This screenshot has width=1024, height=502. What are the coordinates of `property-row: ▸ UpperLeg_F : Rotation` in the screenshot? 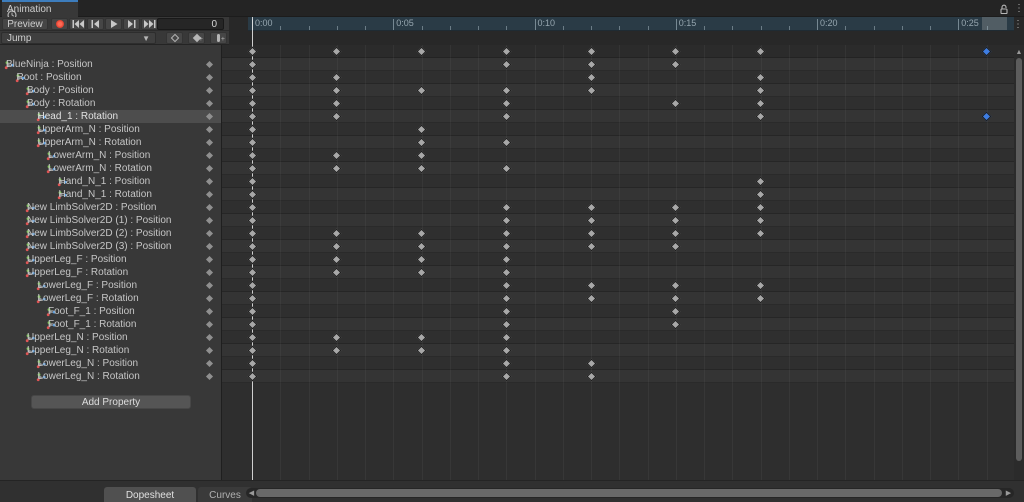 It's located at (110, 272).